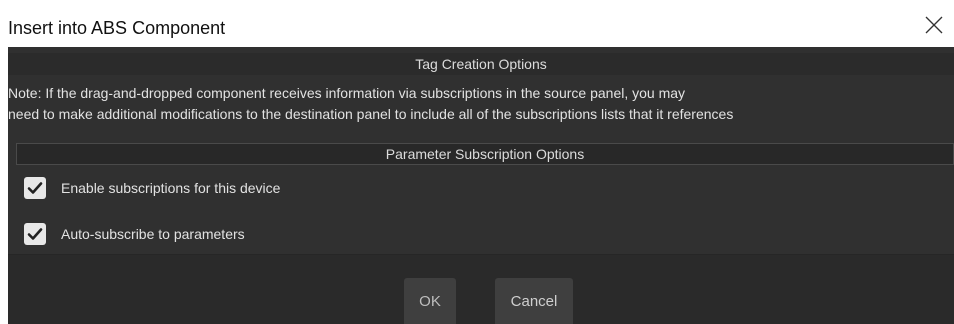  Describe the element at coordinates (430, 301) in the screenshot. I see `ok-button: OK` at that location.